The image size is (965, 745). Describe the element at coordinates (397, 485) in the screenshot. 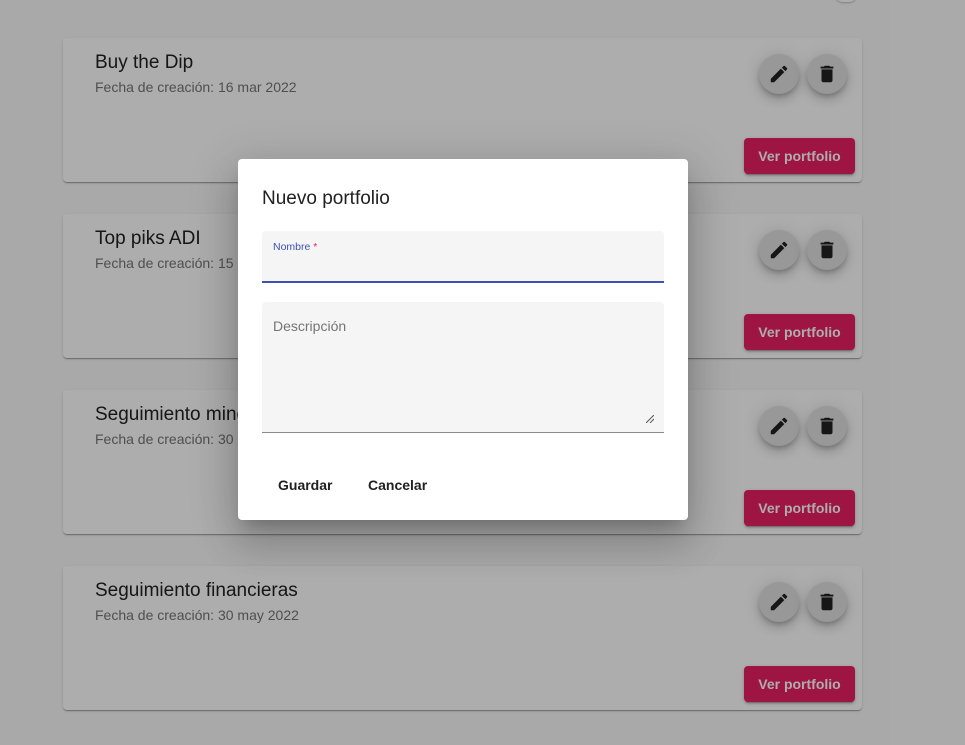

I see `cancel-button: Cancelar` at that location.